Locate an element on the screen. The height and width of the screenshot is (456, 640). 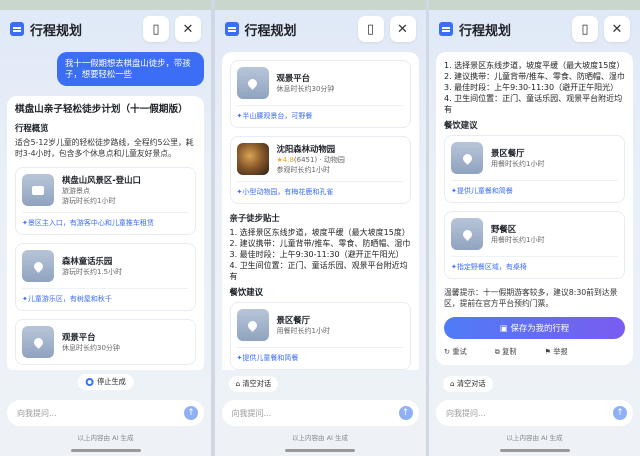
save-icon: ▣ is located at coordinates (505, 328).